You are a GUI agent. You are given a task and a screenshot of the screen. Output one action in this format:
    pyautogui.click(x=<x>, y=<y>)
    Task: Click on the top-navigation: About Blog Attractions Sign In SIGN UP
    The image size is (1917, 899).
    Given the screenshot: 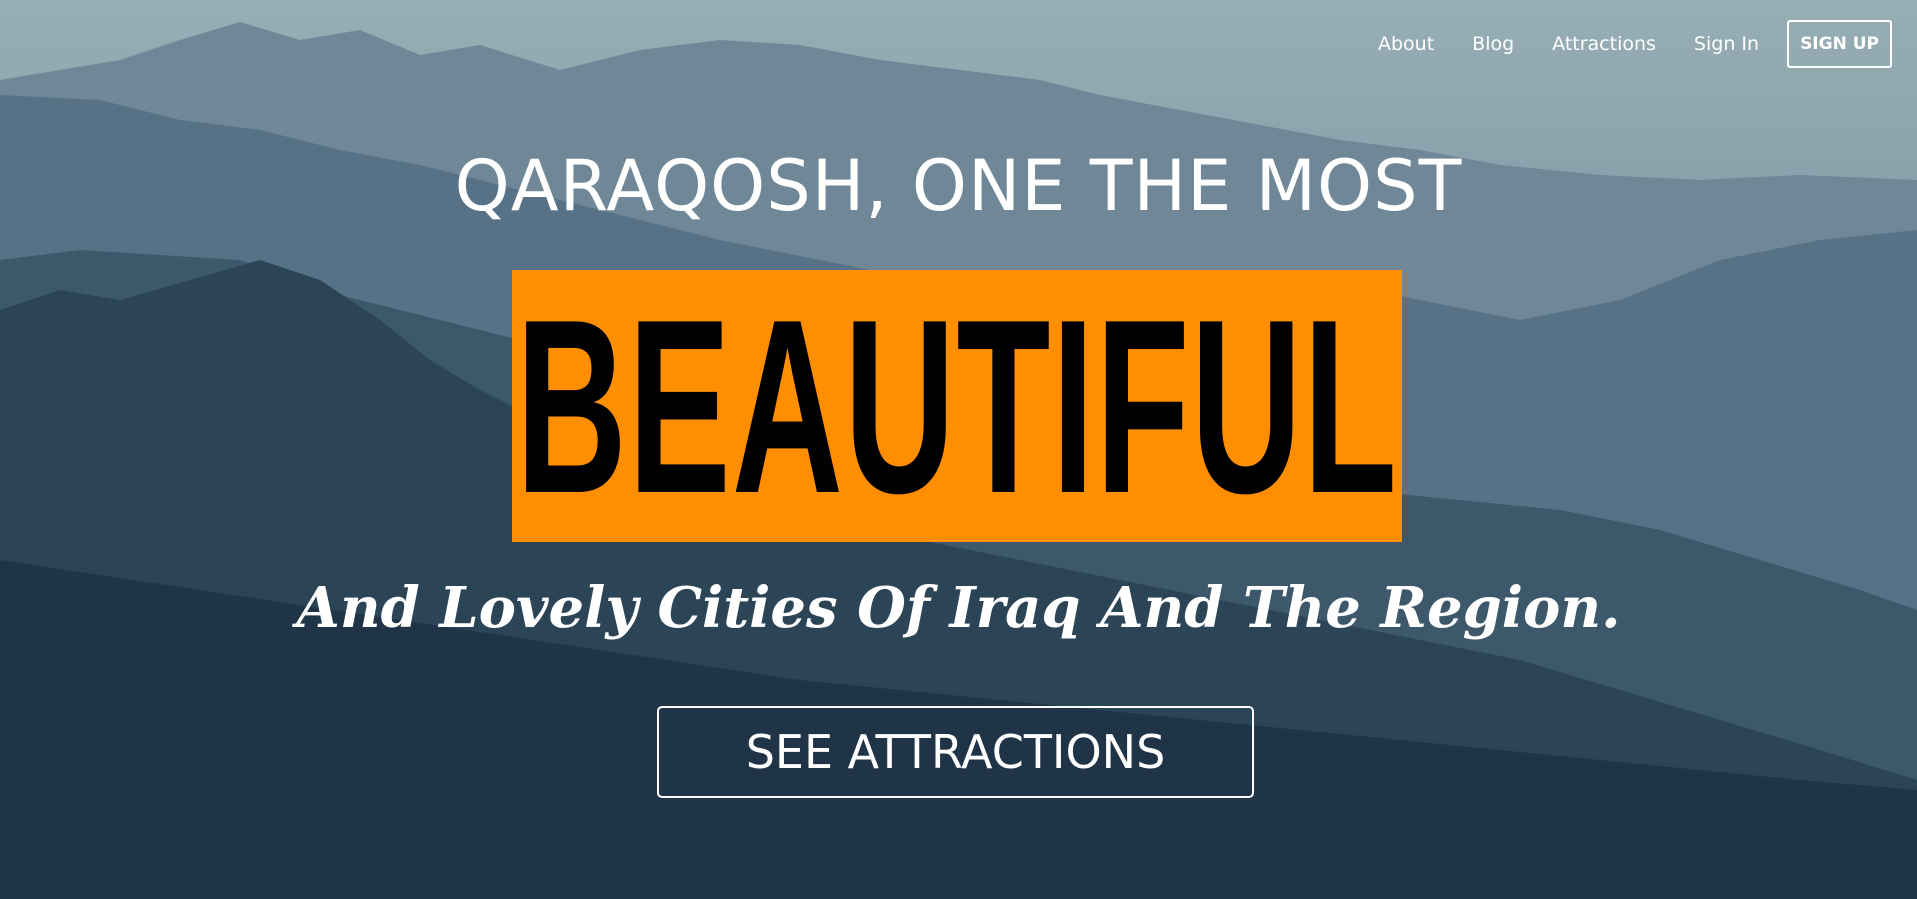 What is the action you would take?
    pyautogui.click(x=1616, y=44)
    